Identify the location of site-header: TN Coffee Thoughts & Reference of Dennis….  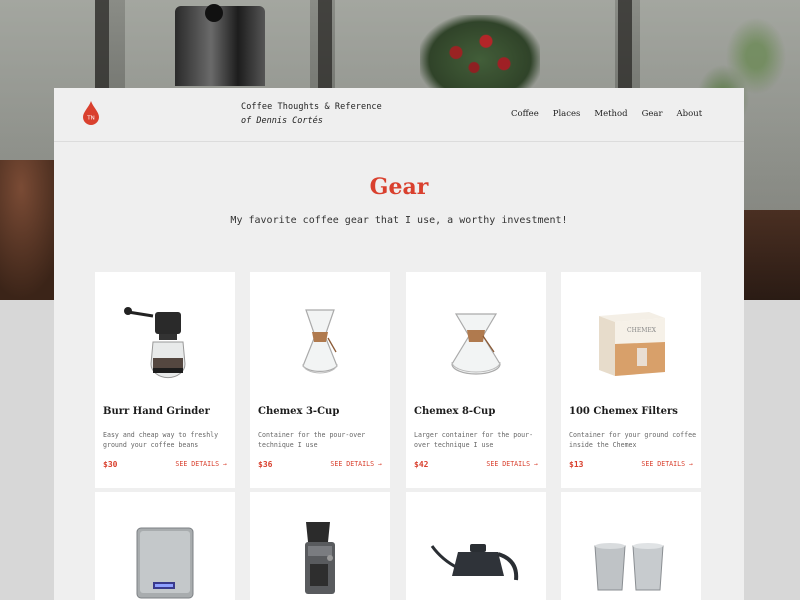
(399, 115).